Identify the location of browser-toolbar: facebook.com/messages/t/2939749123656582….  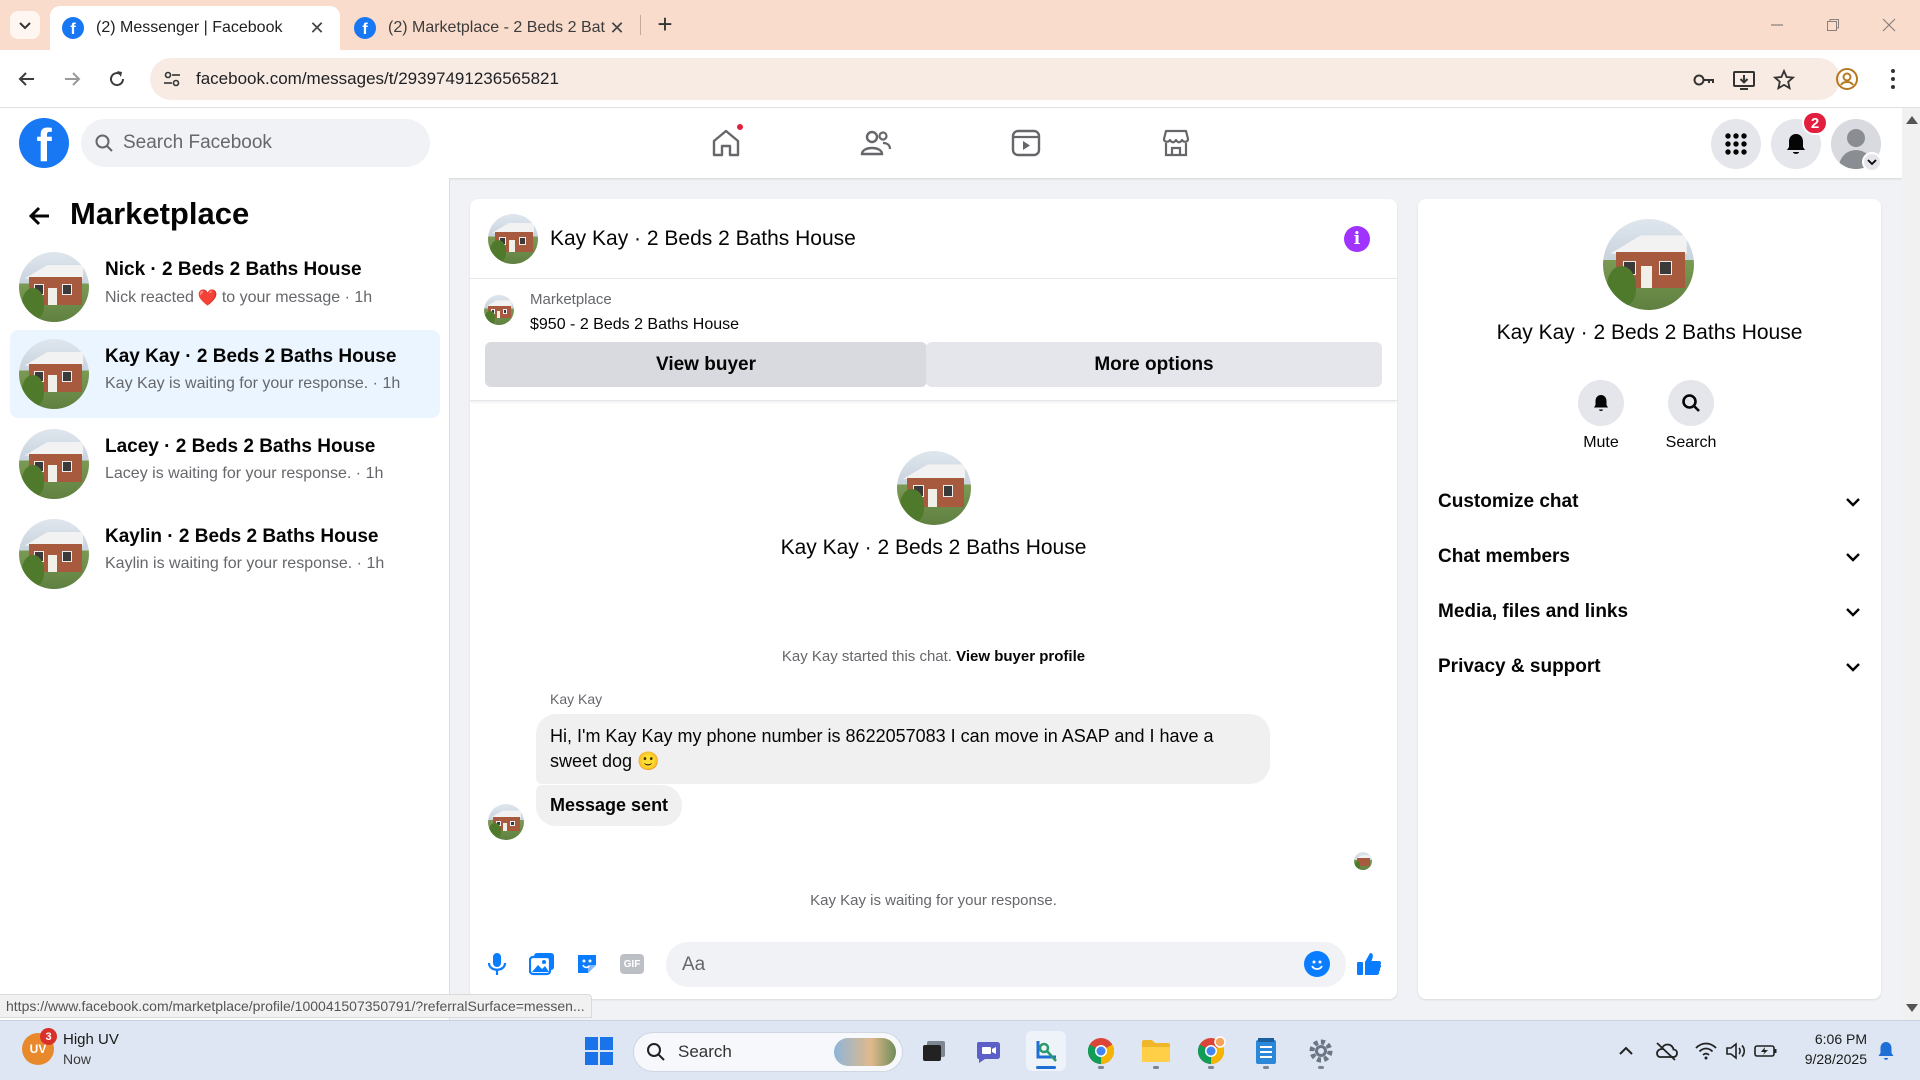
(960, 79).